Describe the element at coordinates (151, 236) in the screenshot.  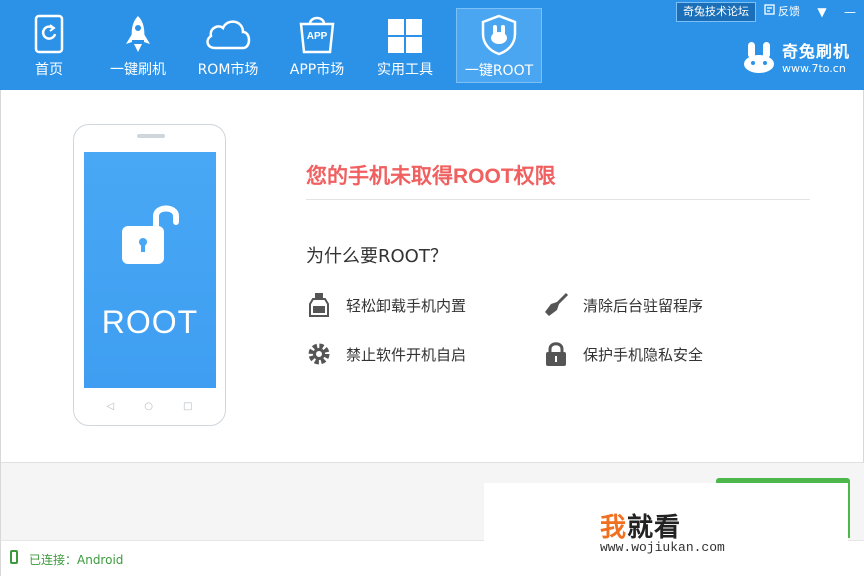
I see `unlocked-padlock-icon` at that location.